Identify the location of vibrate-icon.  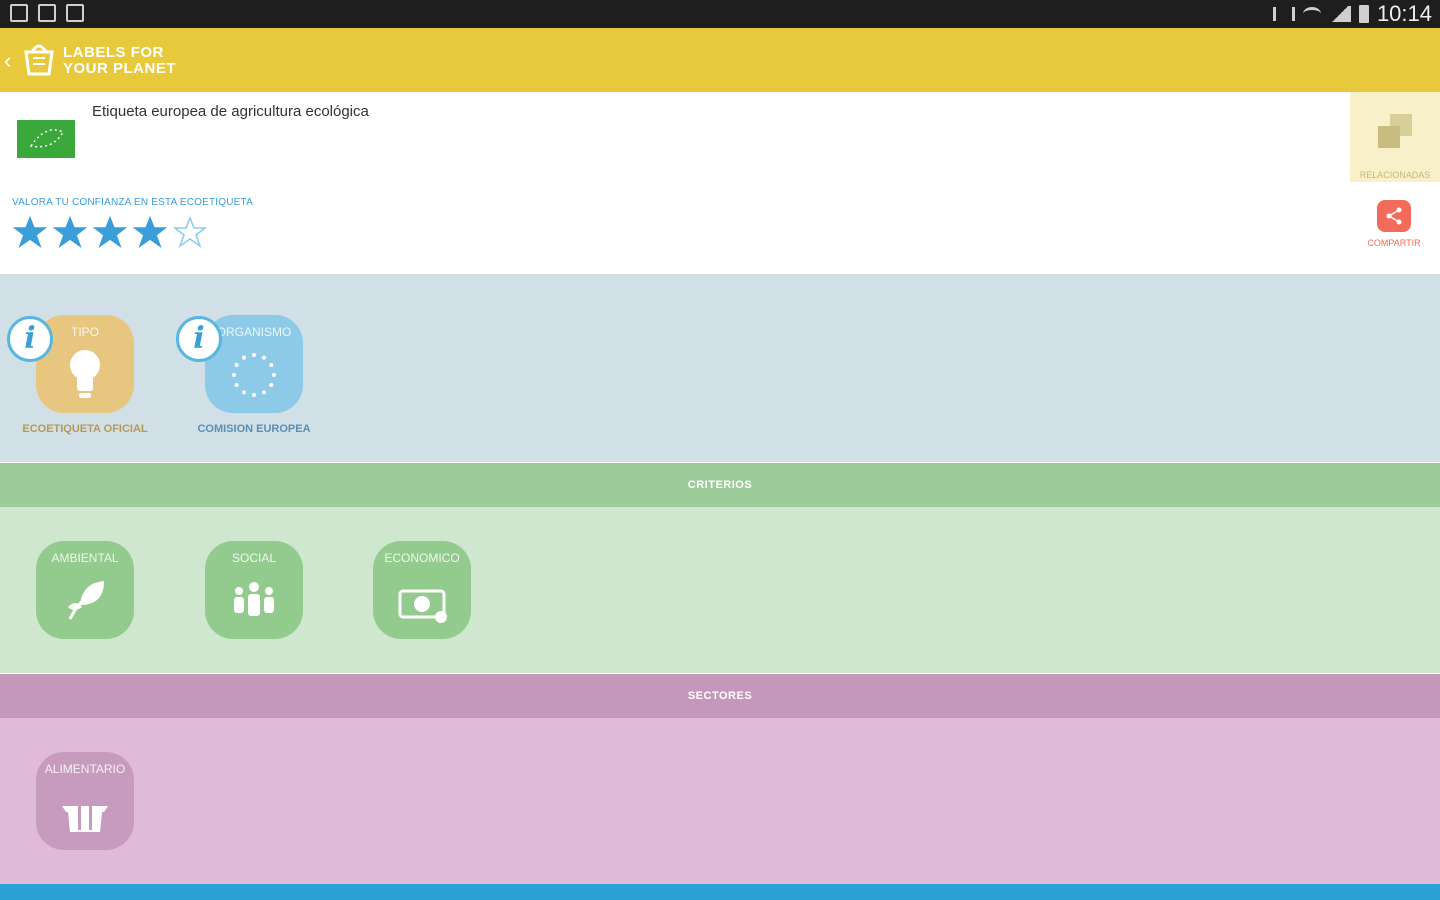
(1283, 14).